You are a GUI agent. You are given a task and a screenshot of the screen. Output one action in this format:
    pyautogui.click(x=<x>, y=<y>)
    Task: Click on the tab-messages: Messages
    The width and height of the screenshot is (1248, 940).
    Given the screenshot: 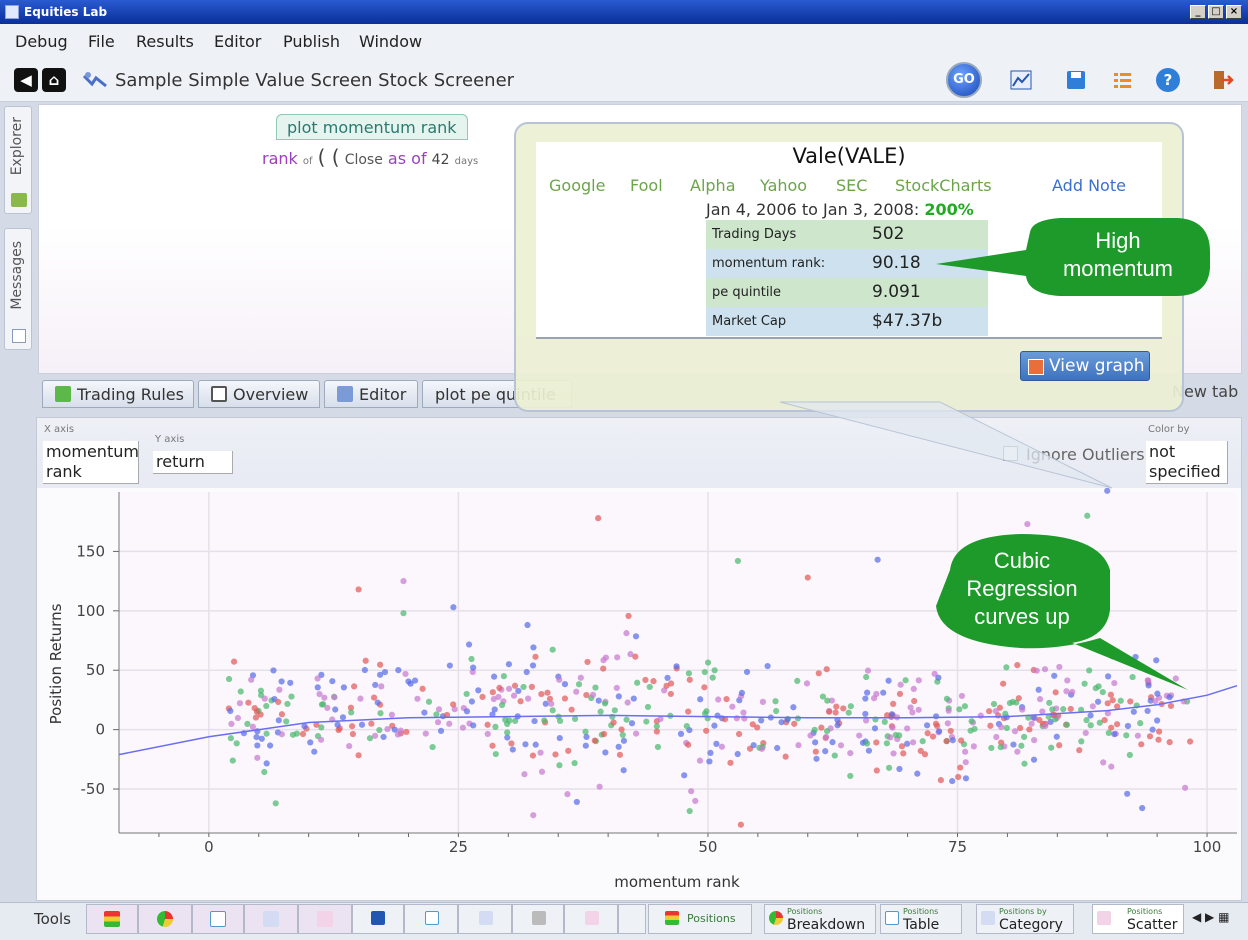 What is the action you would take?
    pyautogui.click(x=18, y=289)
    